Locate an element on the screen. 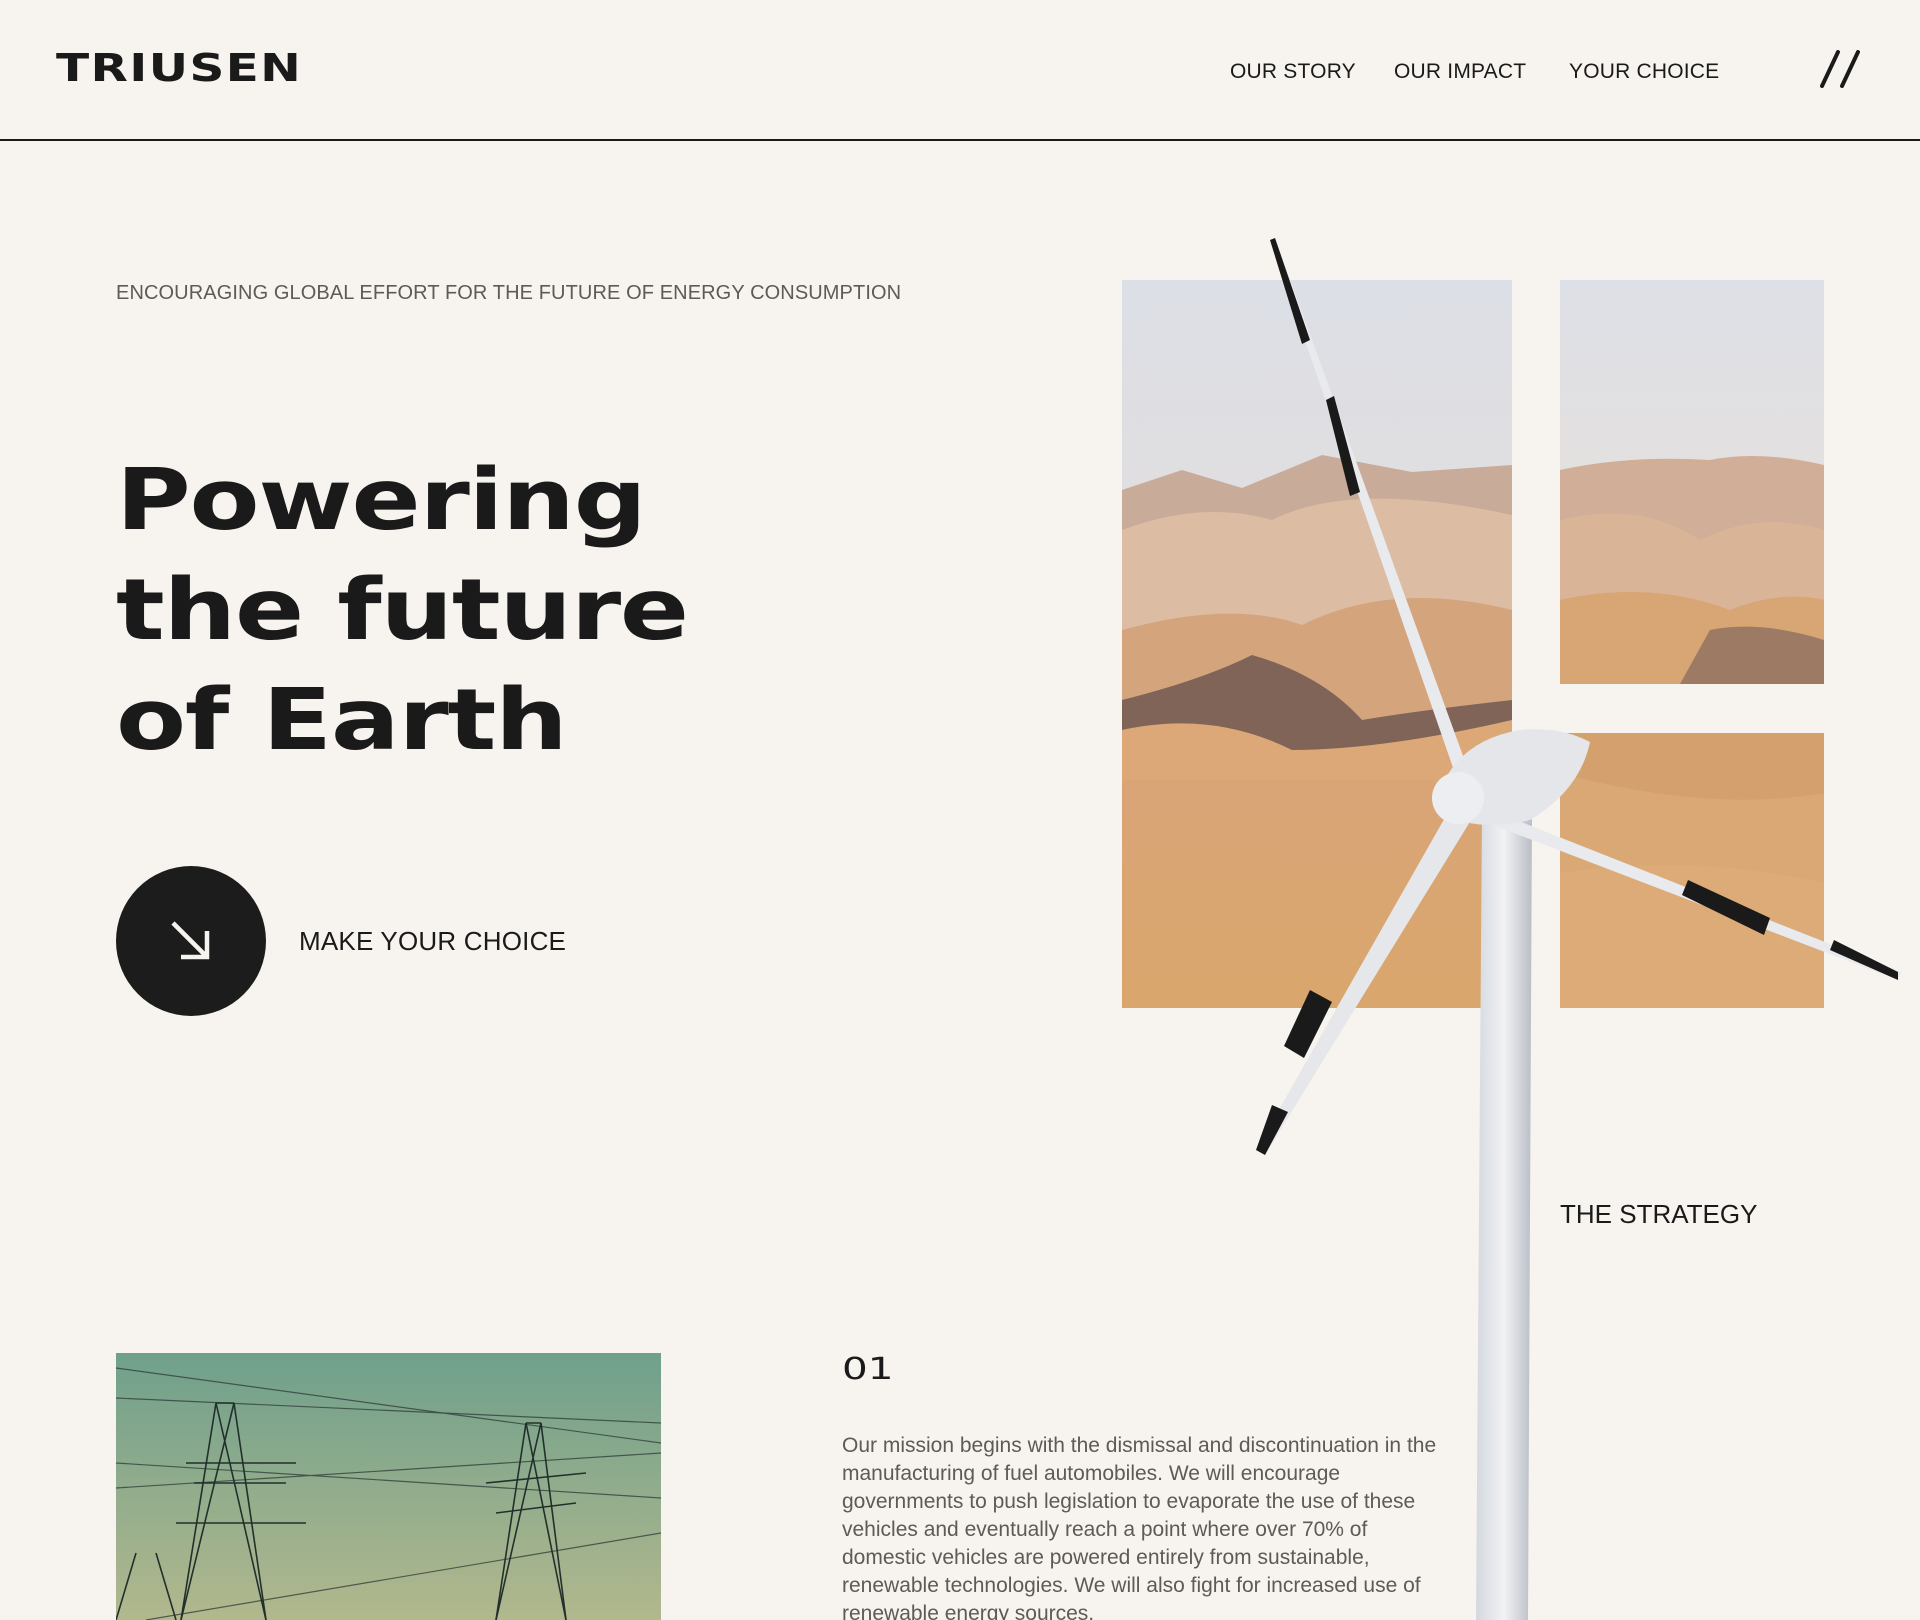  headline-line-1: Powering is located at coordinates (381, 500).